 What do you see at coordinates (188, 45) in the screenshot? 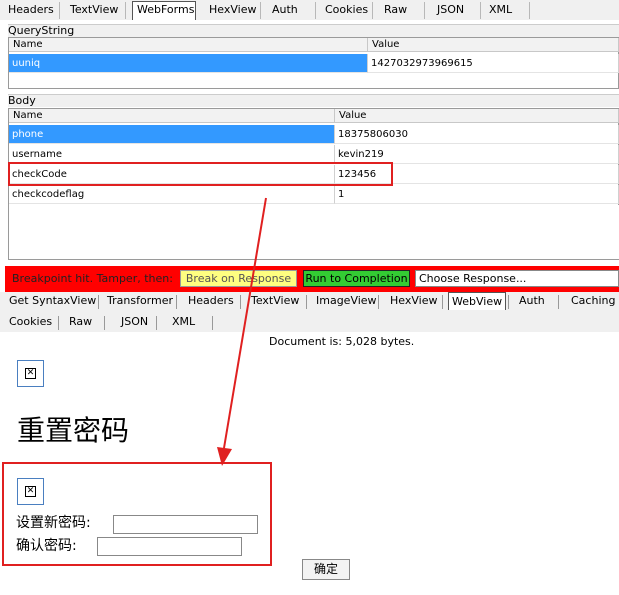
I see `querystring-col-name: Name` at bounding box center [188, 45].